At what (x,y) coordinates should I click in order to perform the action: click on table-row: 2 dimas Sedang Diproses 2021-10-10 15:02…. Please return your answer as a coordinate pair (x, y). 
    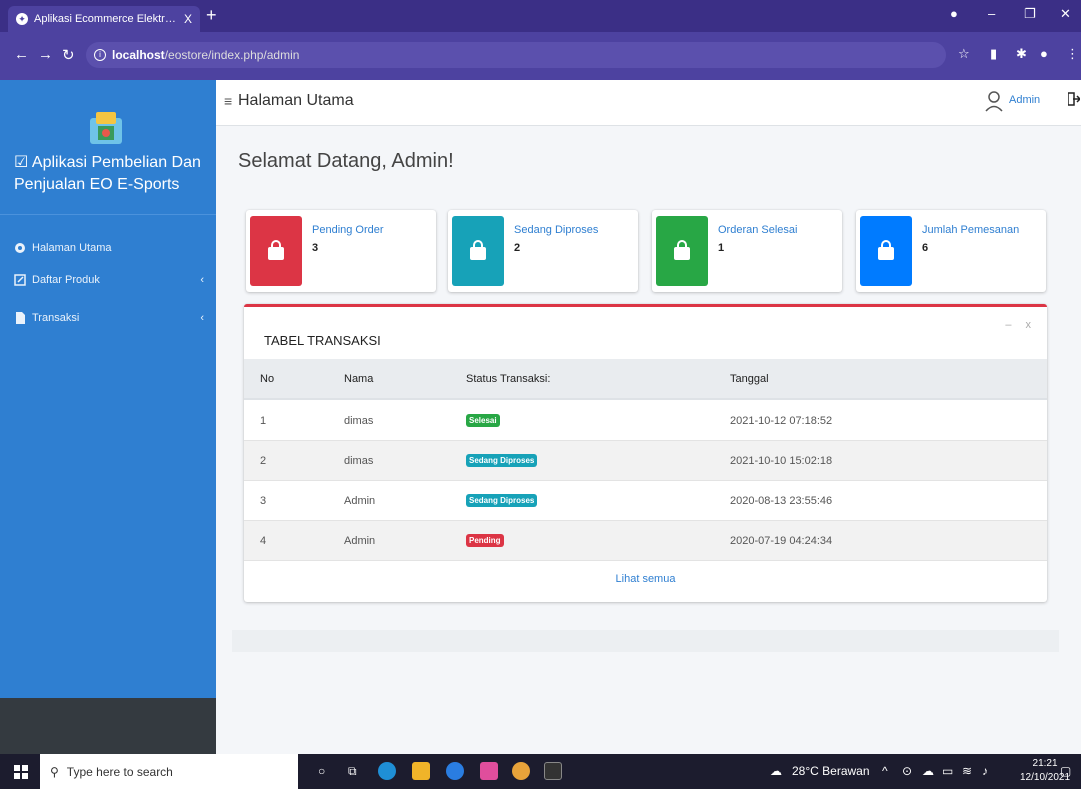
    Looking at the image, I should click on (645, 461).